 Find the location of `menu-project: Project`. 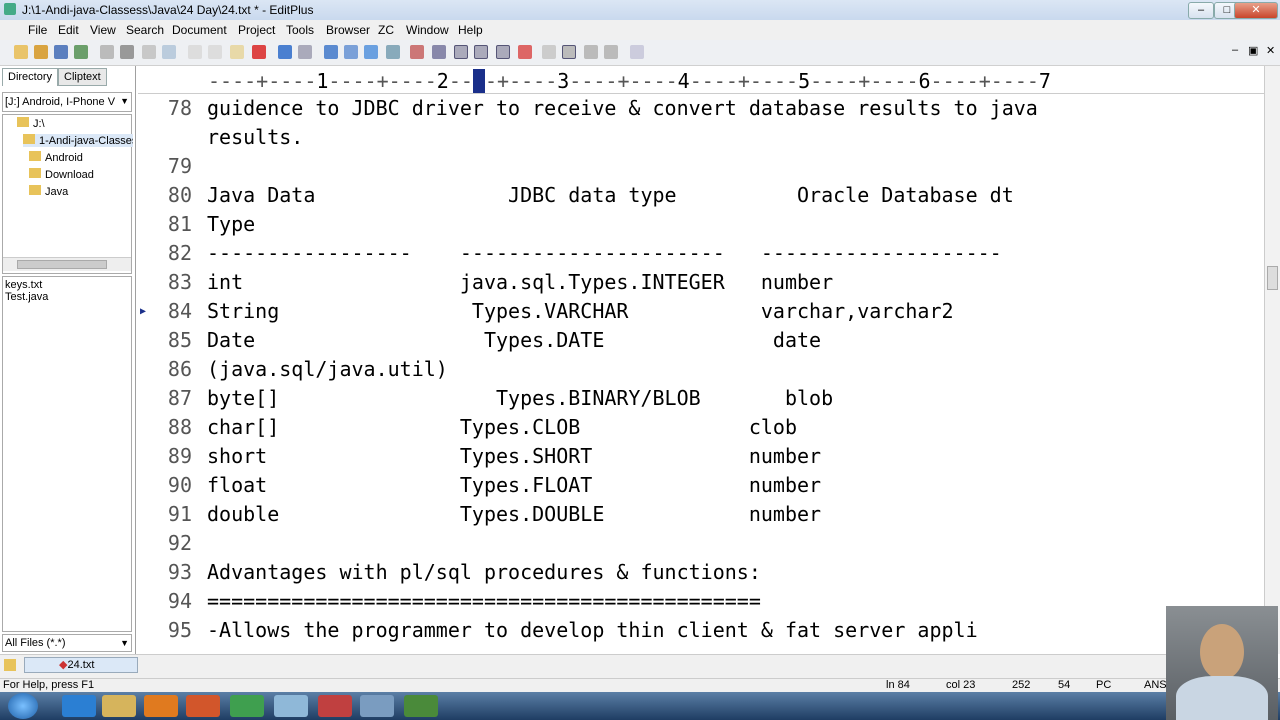

menu-project: Project is located at coordinates (256, 30).